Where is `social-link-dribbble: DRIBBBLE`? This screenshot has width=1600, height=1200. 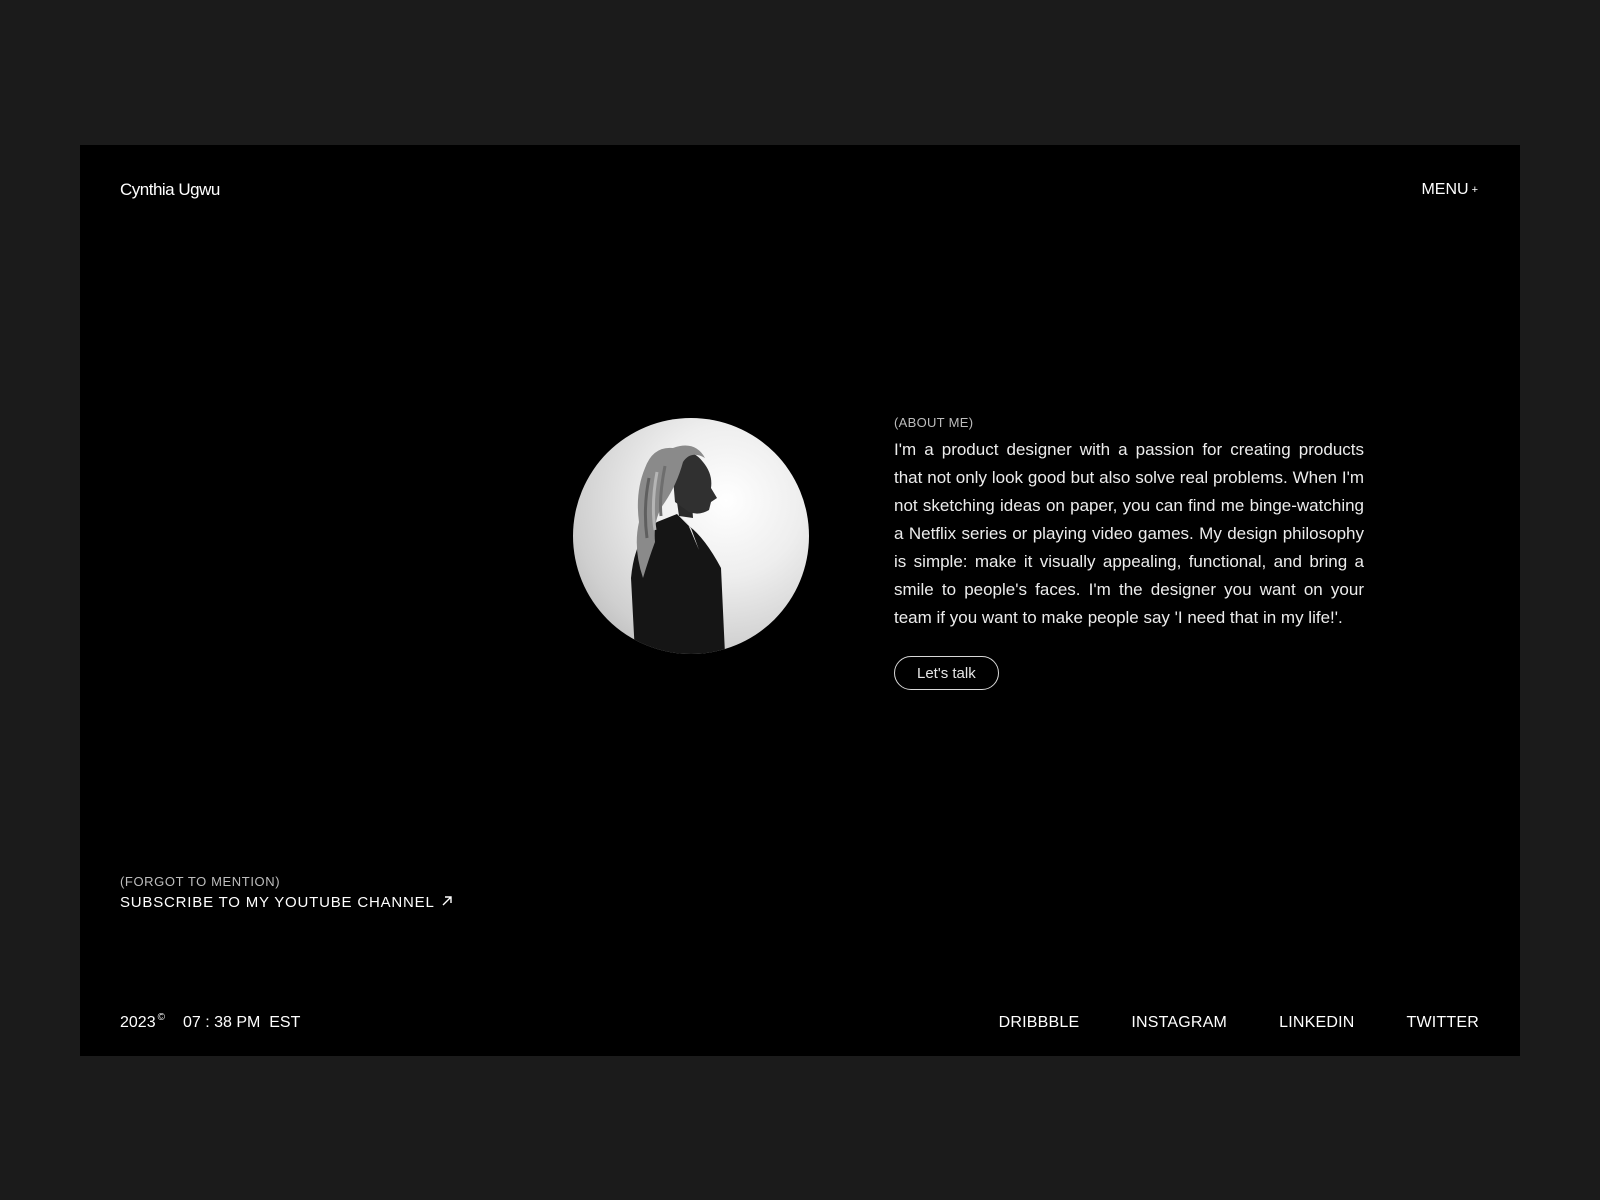 social-link-dribbble: DRIBBBLE is located at coordinates (1039, 1023).